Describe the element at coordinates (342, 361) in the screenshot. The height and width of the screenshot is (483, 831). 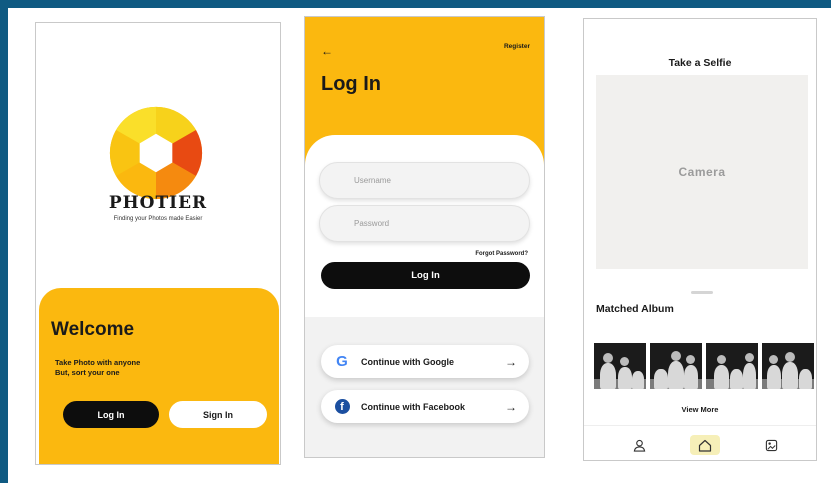
I see `google-icon: G` at that location.